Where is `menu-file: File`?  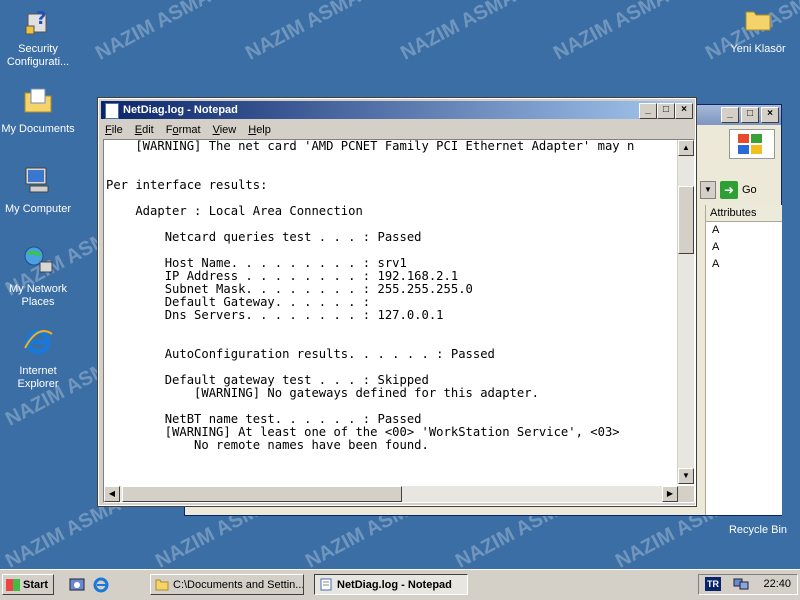
menu-file: File is located at coordinates (114, 130).